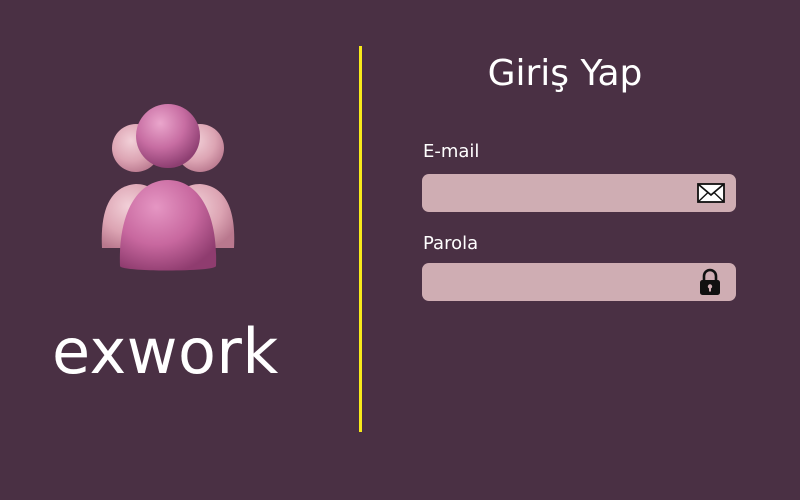 The width and height of the screenshot is (800, 500). I want to click on email-label: E-mail, so click(451, 151).